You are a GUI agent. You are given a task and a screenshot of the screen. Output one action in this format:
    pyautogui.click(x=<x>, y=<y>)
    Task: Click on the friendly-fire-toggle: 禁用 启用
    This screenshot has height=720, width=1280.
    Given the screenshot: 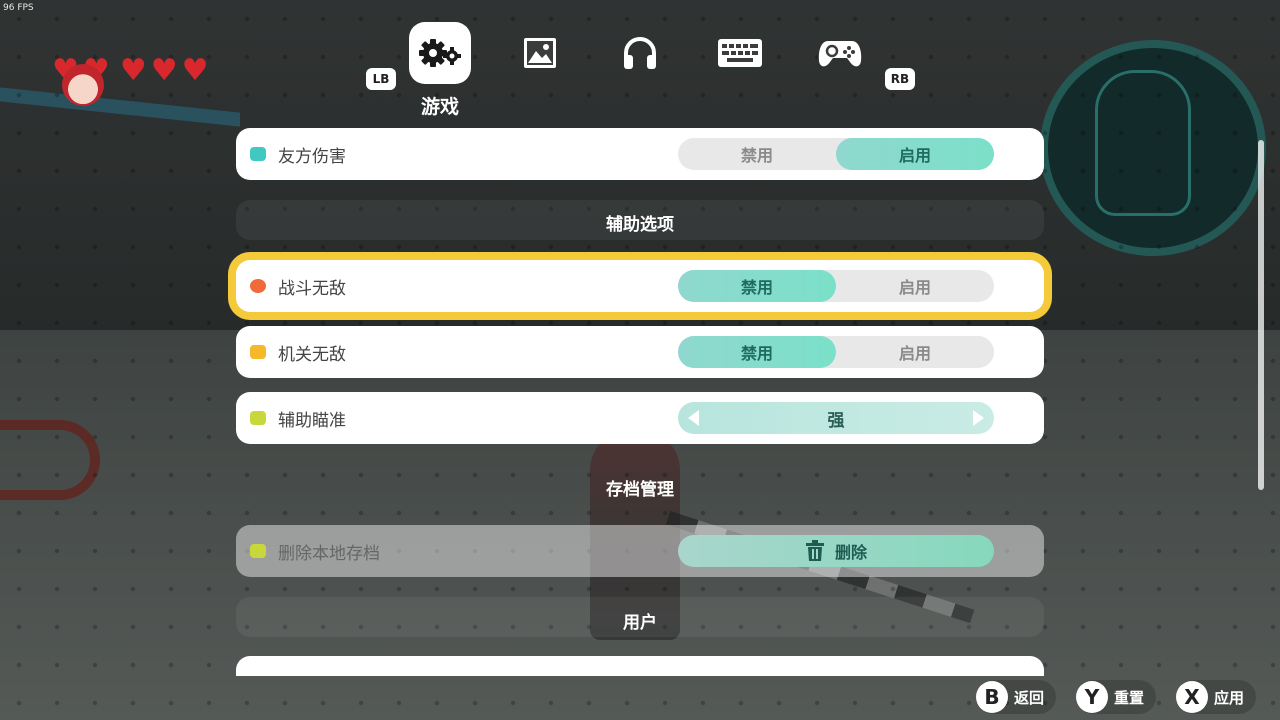 What is the action you would take?
    pyautogui.click(x=836, y=154)
    